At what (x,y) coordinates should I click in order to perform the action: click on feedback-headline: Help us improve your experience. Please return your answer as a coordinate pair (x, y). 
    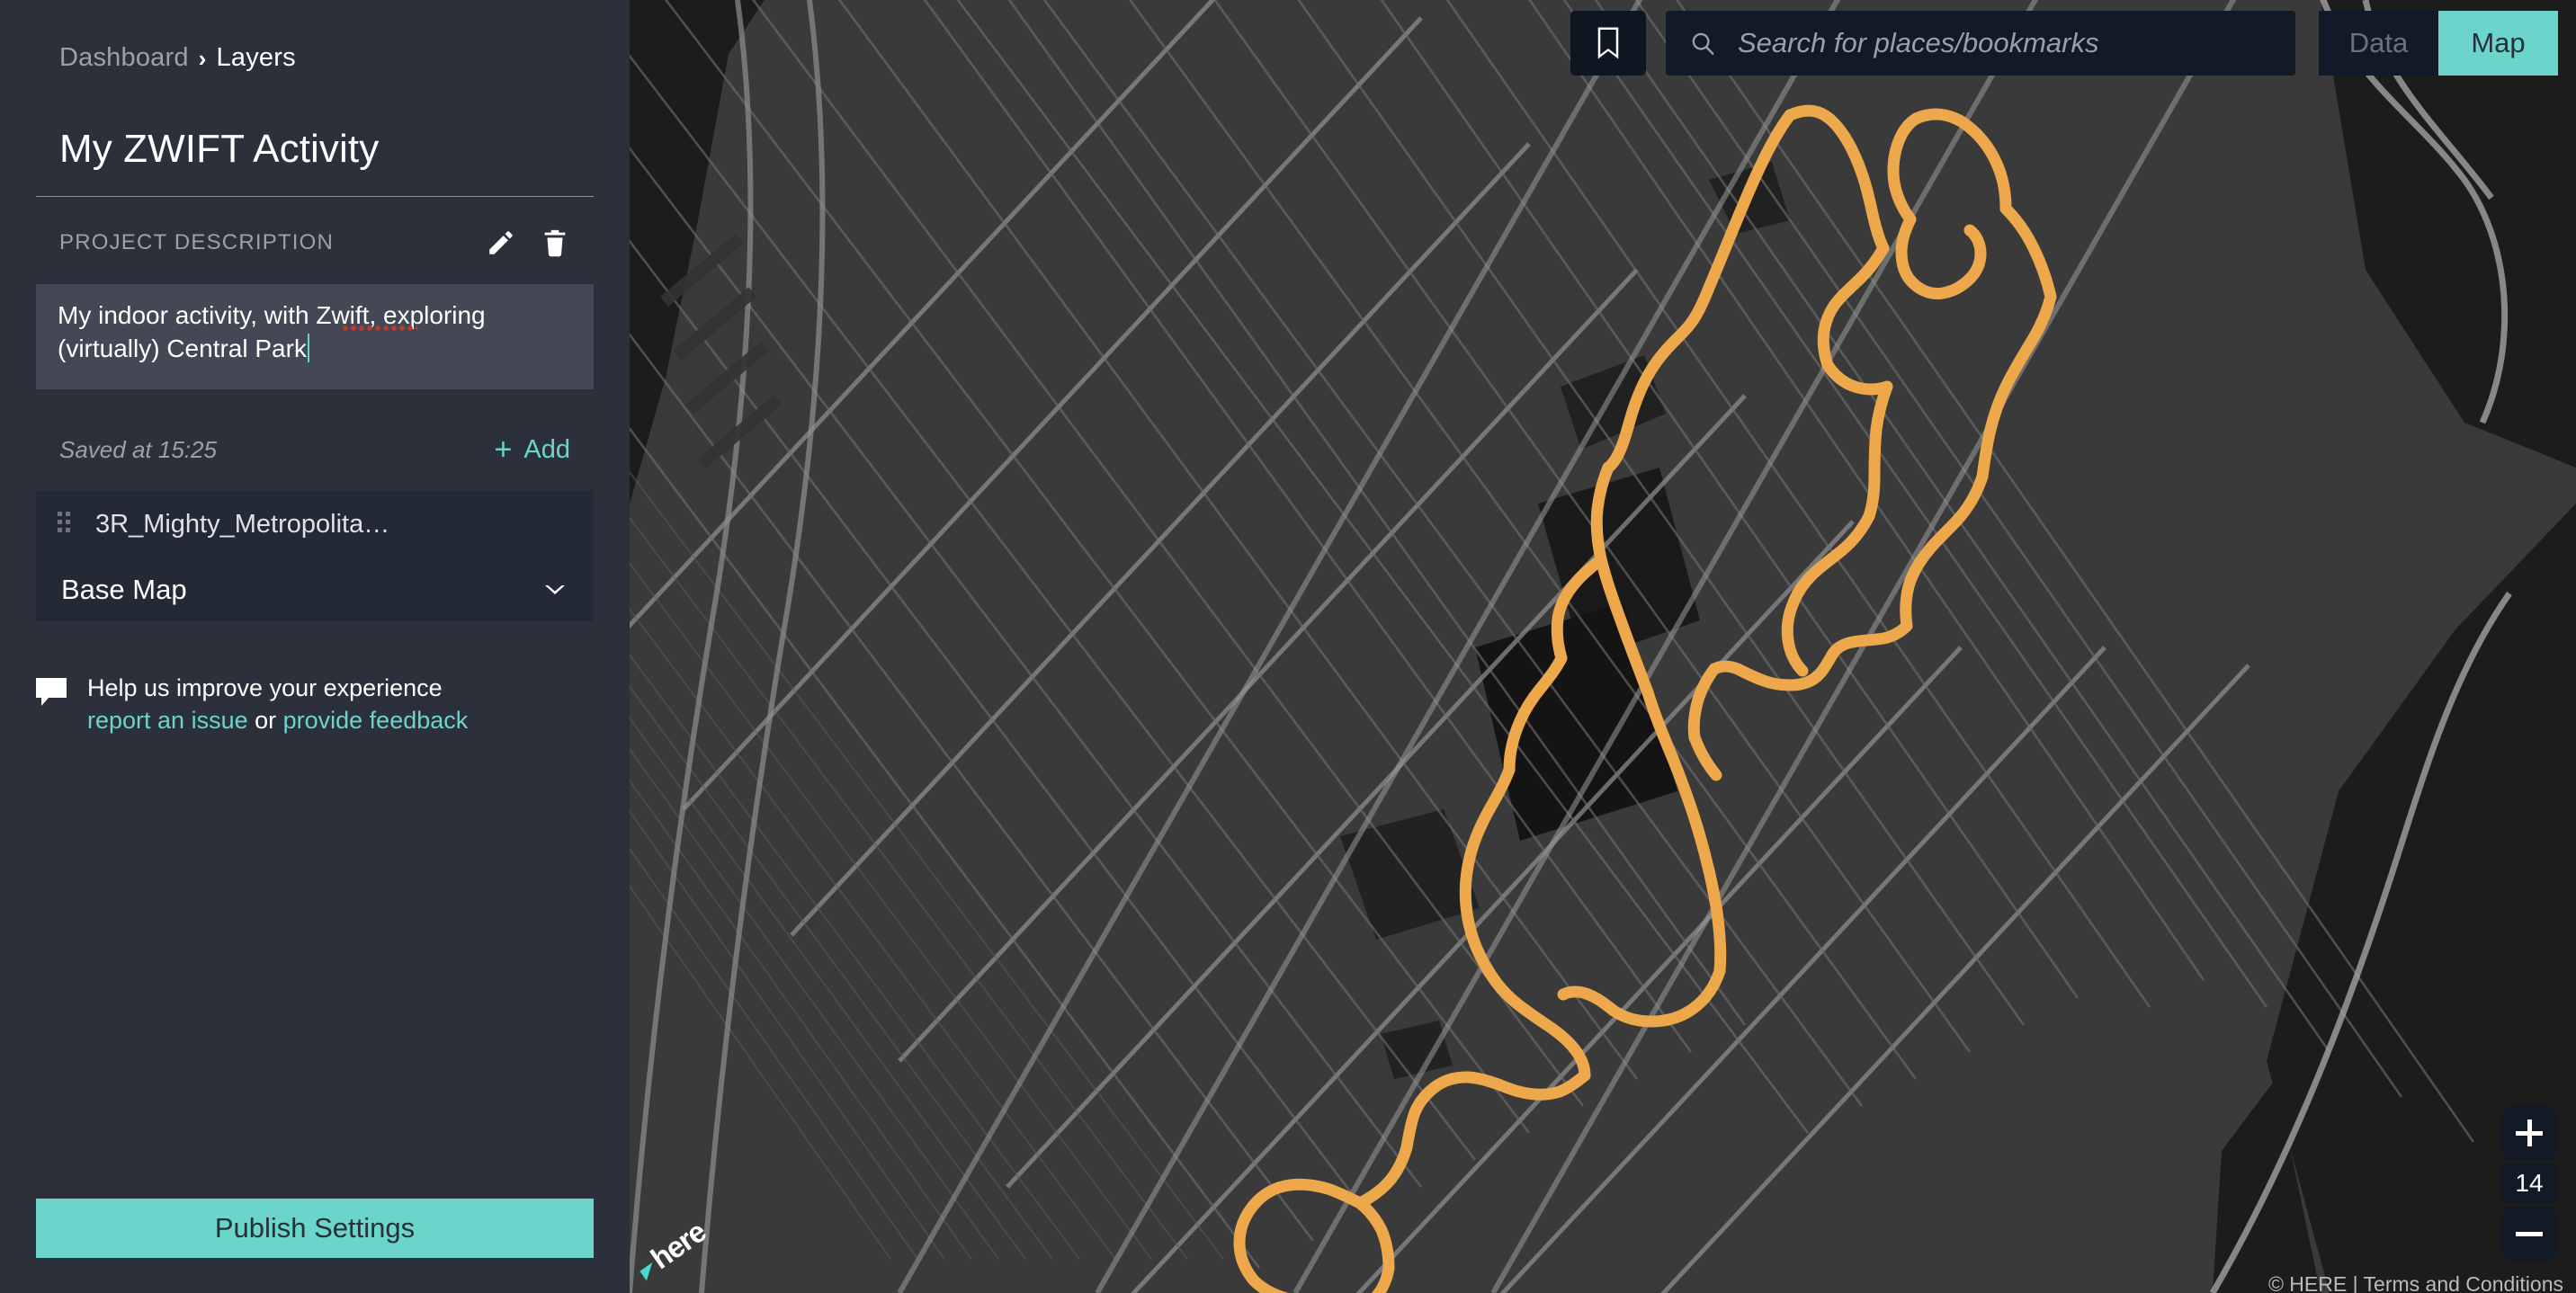
    Looking at the image, I should click on (265, 687).